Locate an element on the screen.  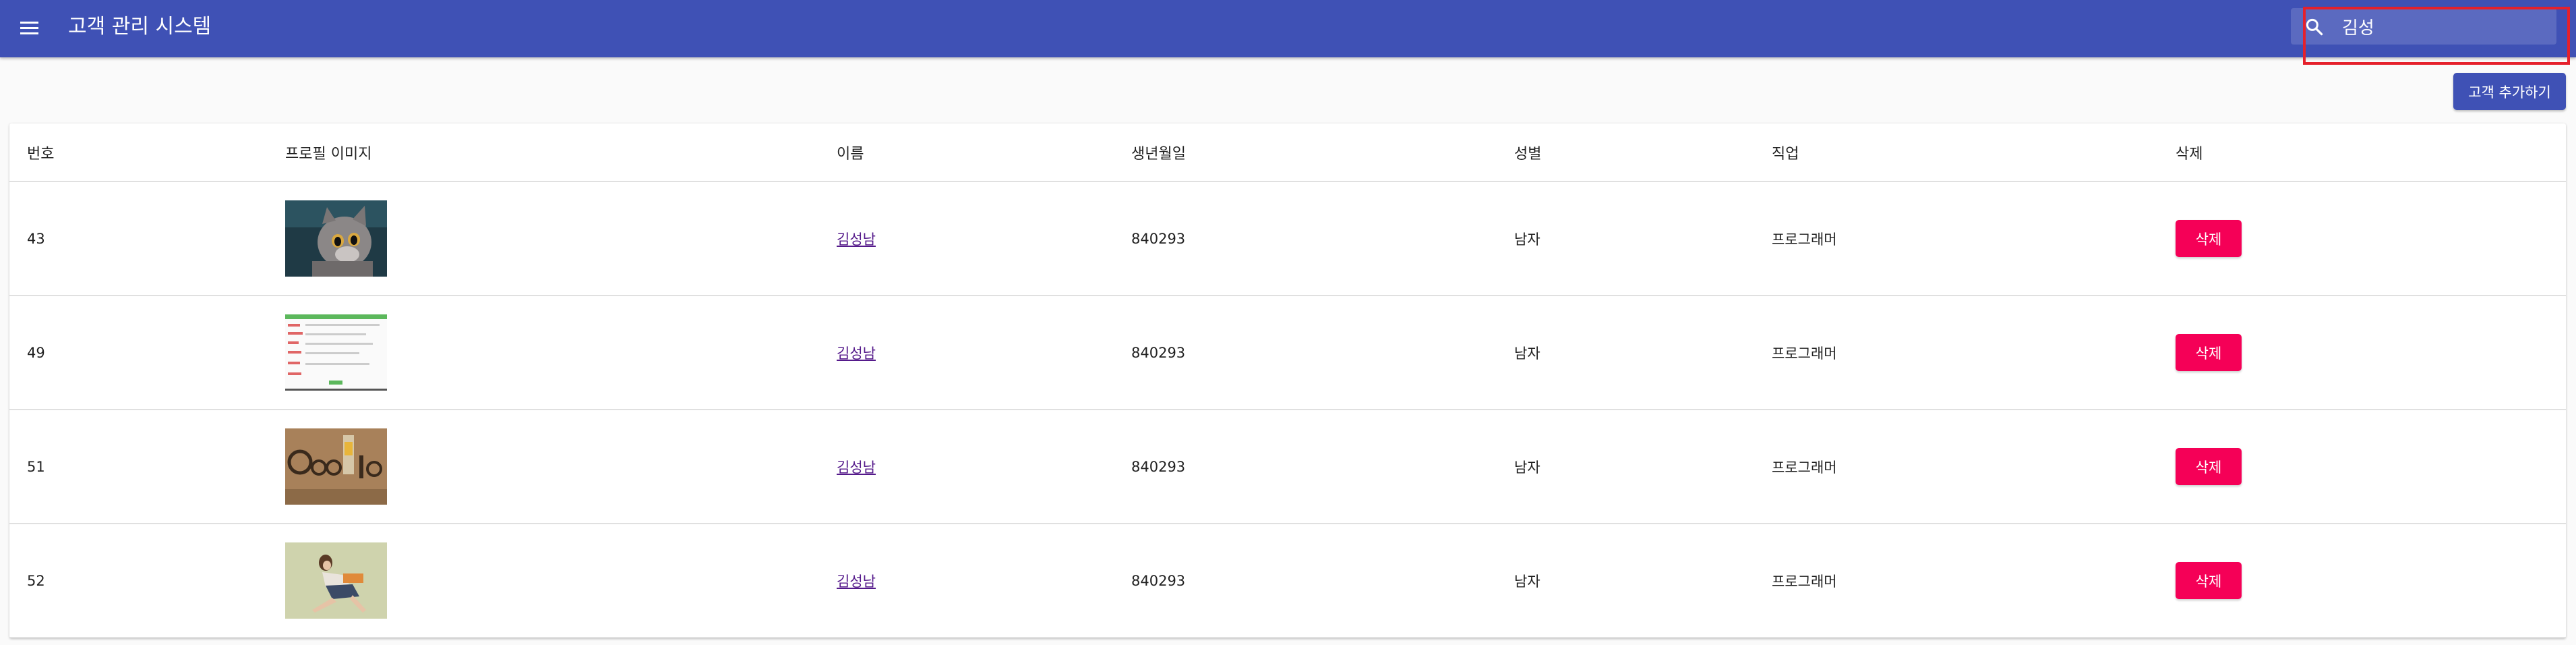
table-header-row: 번호 프로필 이미지 이름 생년월일 성별 직업 삭제 is located at coordinates (1287, 152).